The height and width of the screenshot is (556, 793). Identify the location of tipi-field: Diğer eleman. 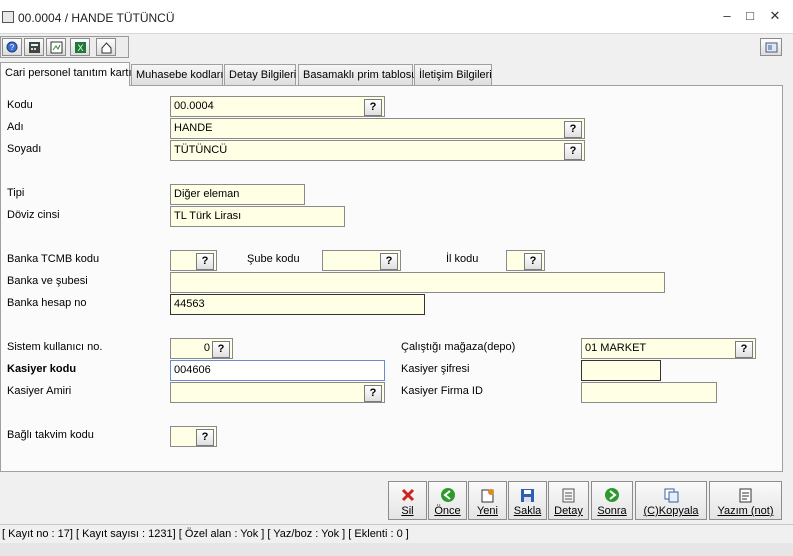
(237, 194).